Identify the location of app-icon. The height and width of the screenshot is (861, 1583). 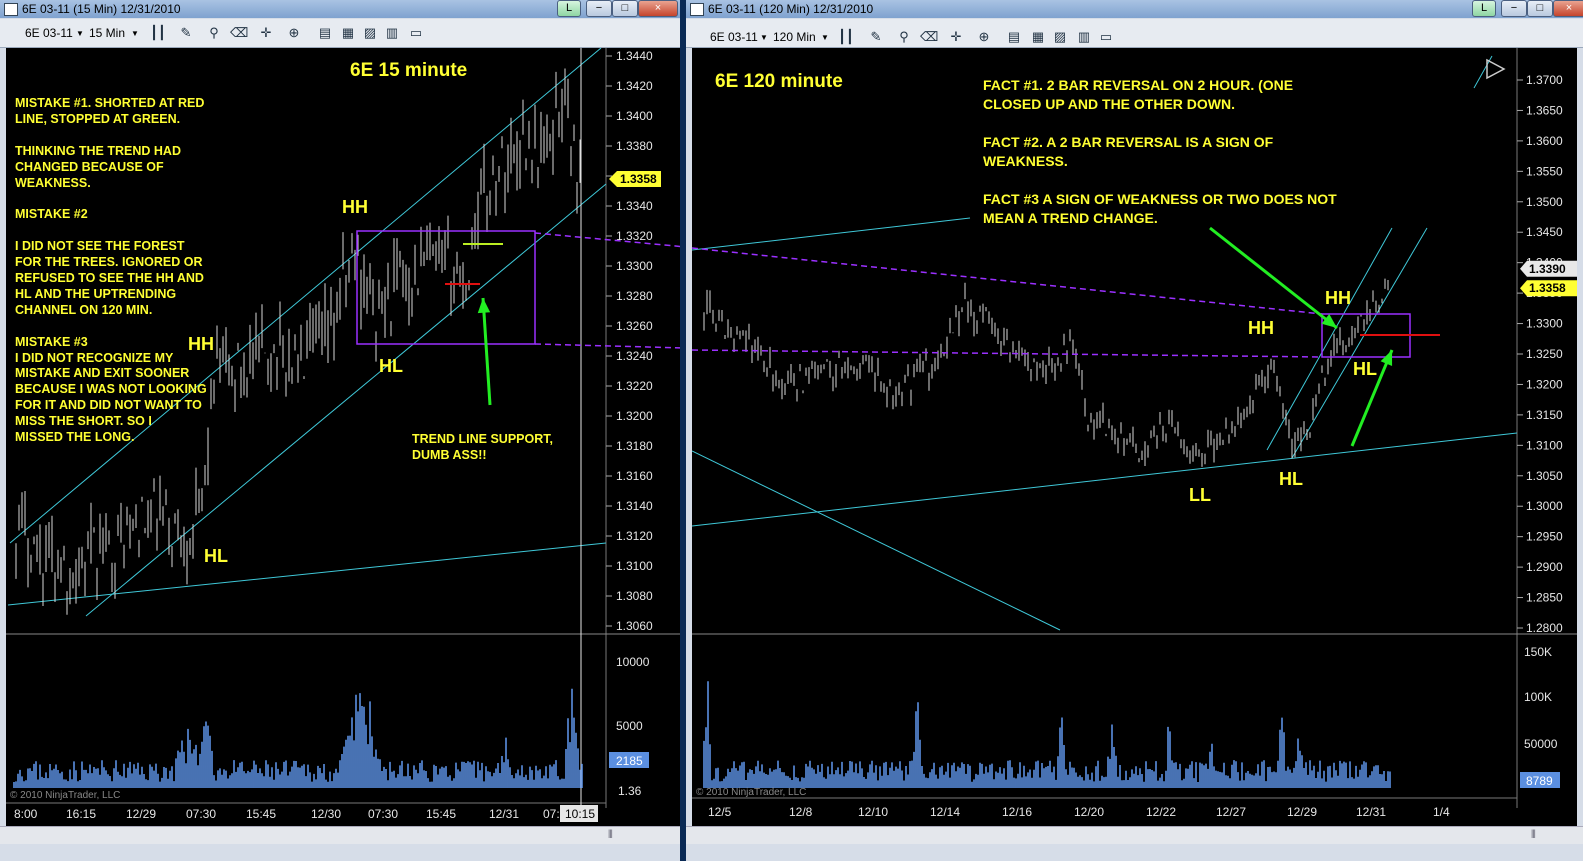
(697, 9).